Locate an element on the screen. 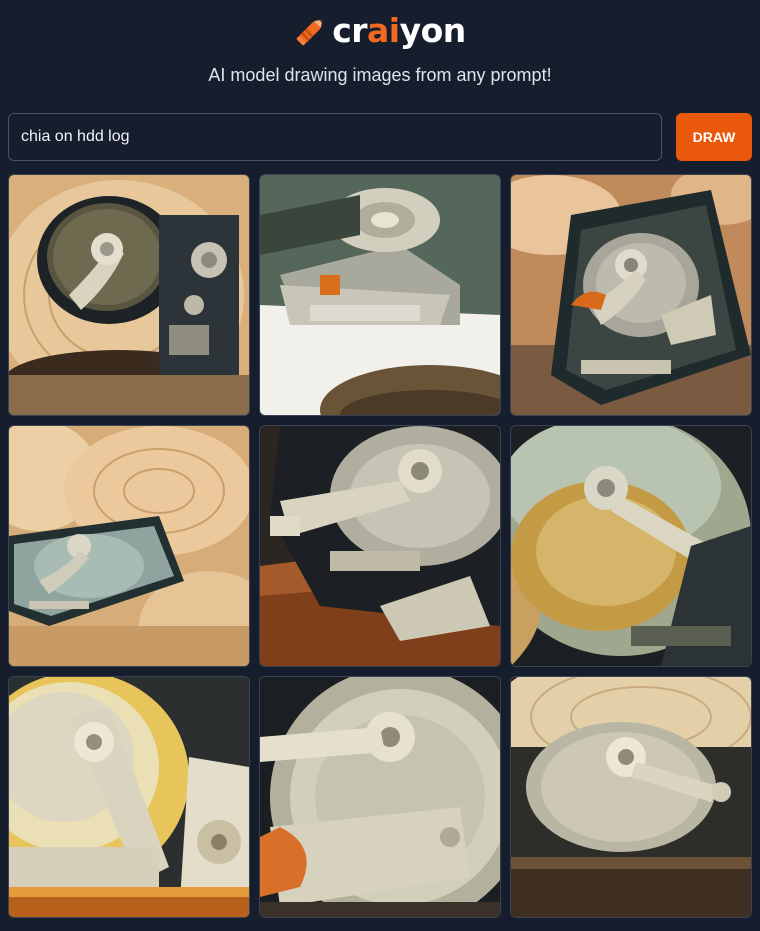  craiyon-logo: craiyon is located at coordinates (380, 31).